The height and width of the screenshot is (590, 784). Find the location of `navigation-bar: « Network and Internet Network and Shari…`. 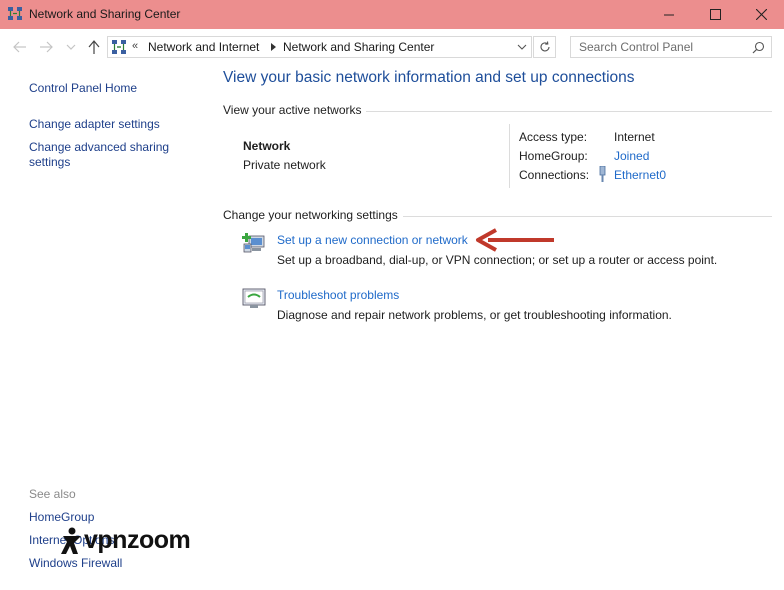

navigation-bar: « Network and Internet Network and Shari… is located at coordinates (392, 47).